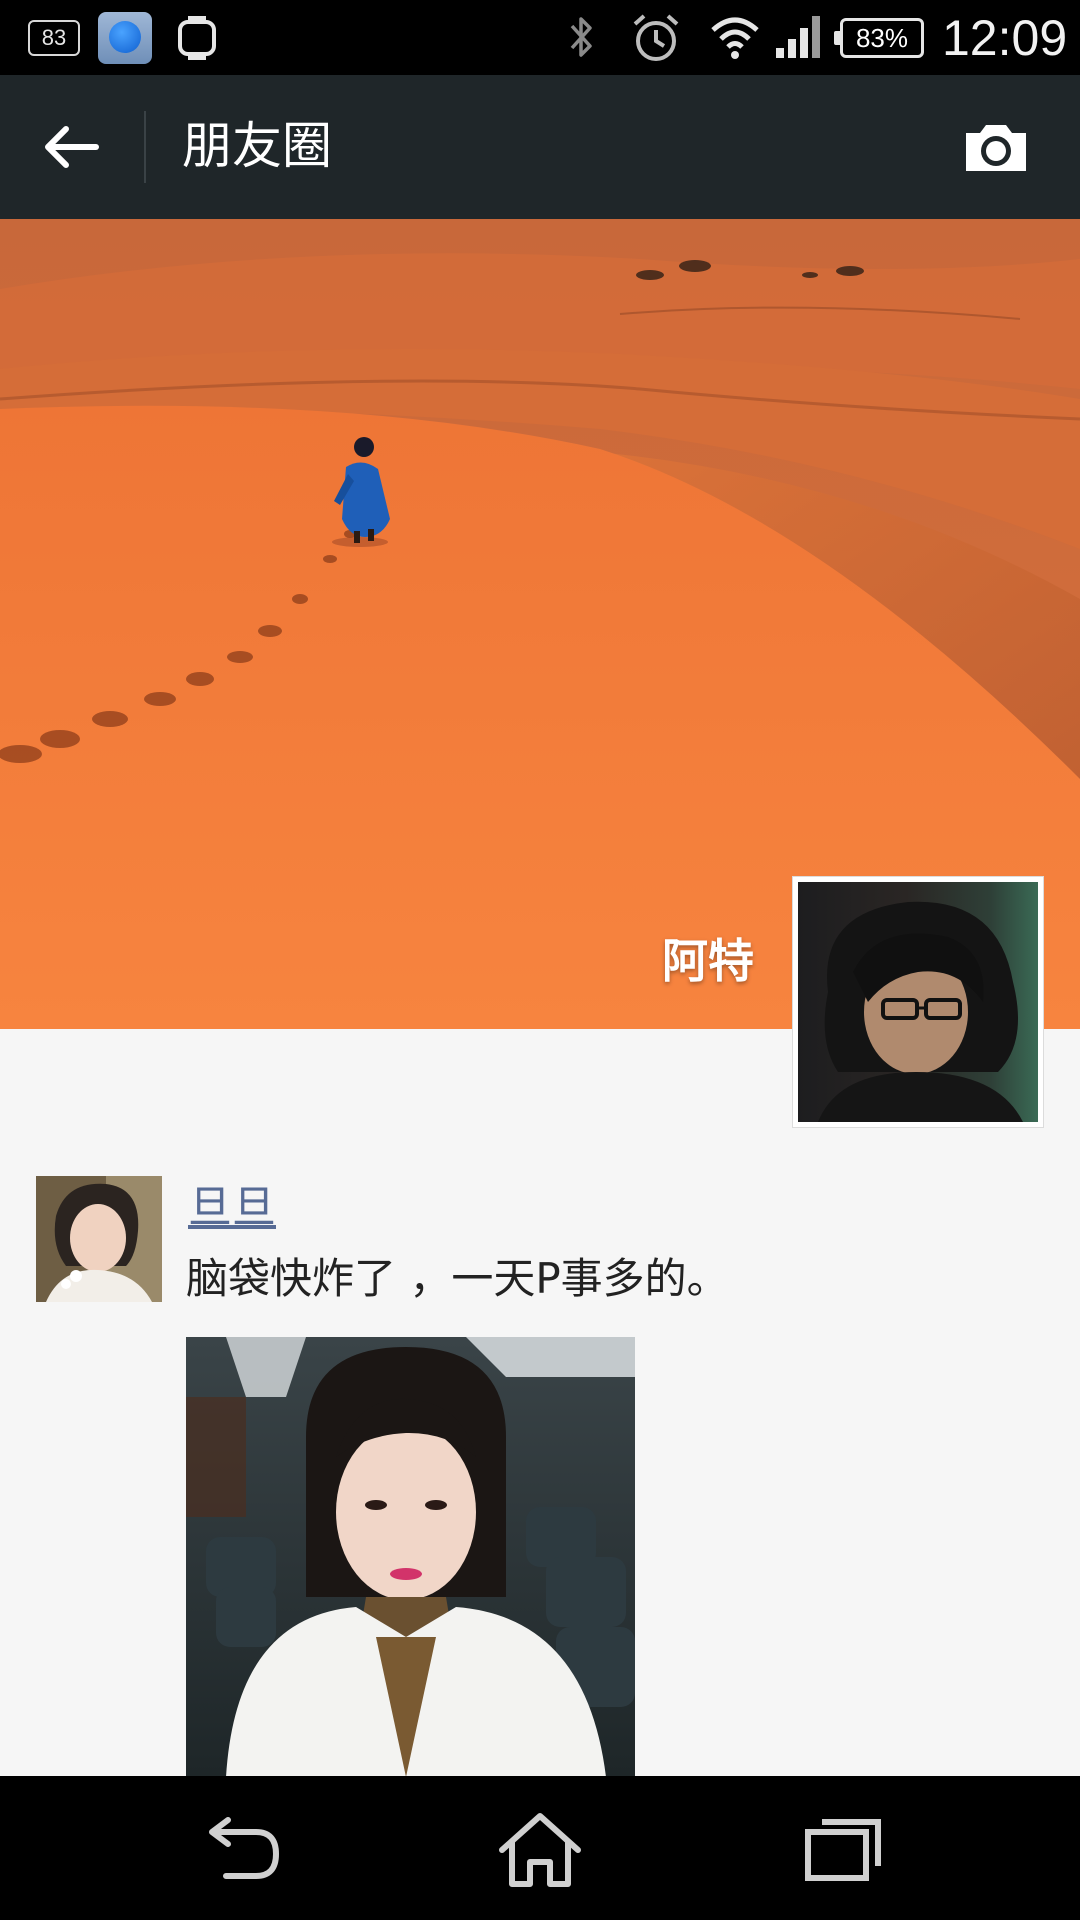 Image resolution: width=1080 pixels, height=1920 pixels. What do you see at coordinates (842, 1850) in the screenshot?
I see `recent-apps-icon` at bounding box center [842, 1850].